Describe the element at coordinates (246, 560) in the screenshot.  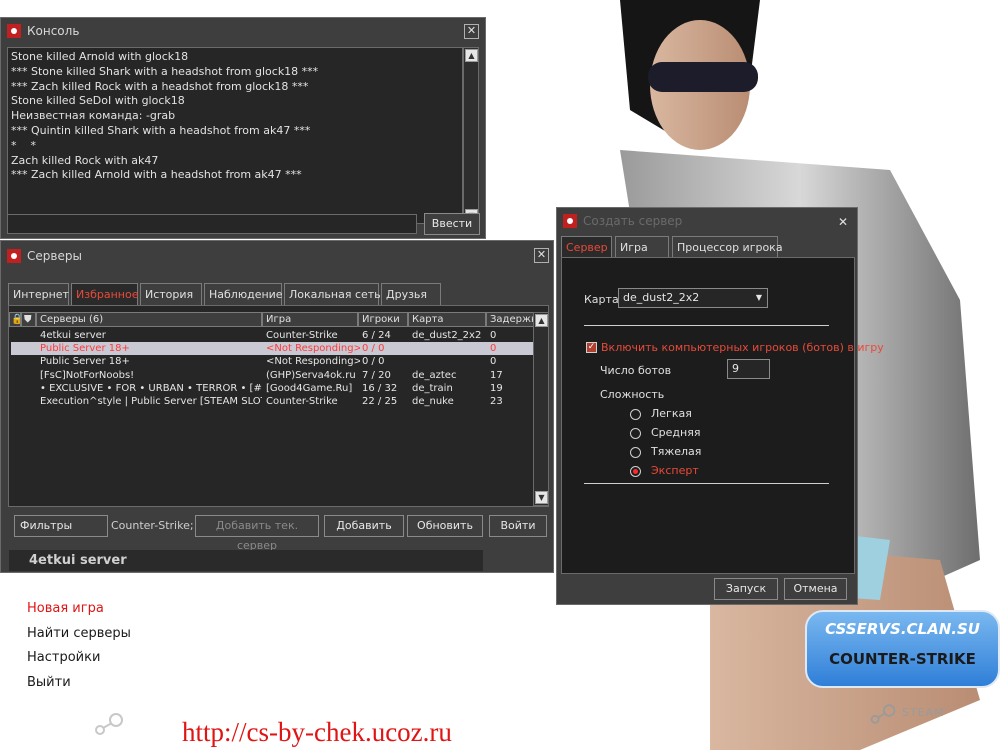
I see `status-bar: 4etkui server` at that location.